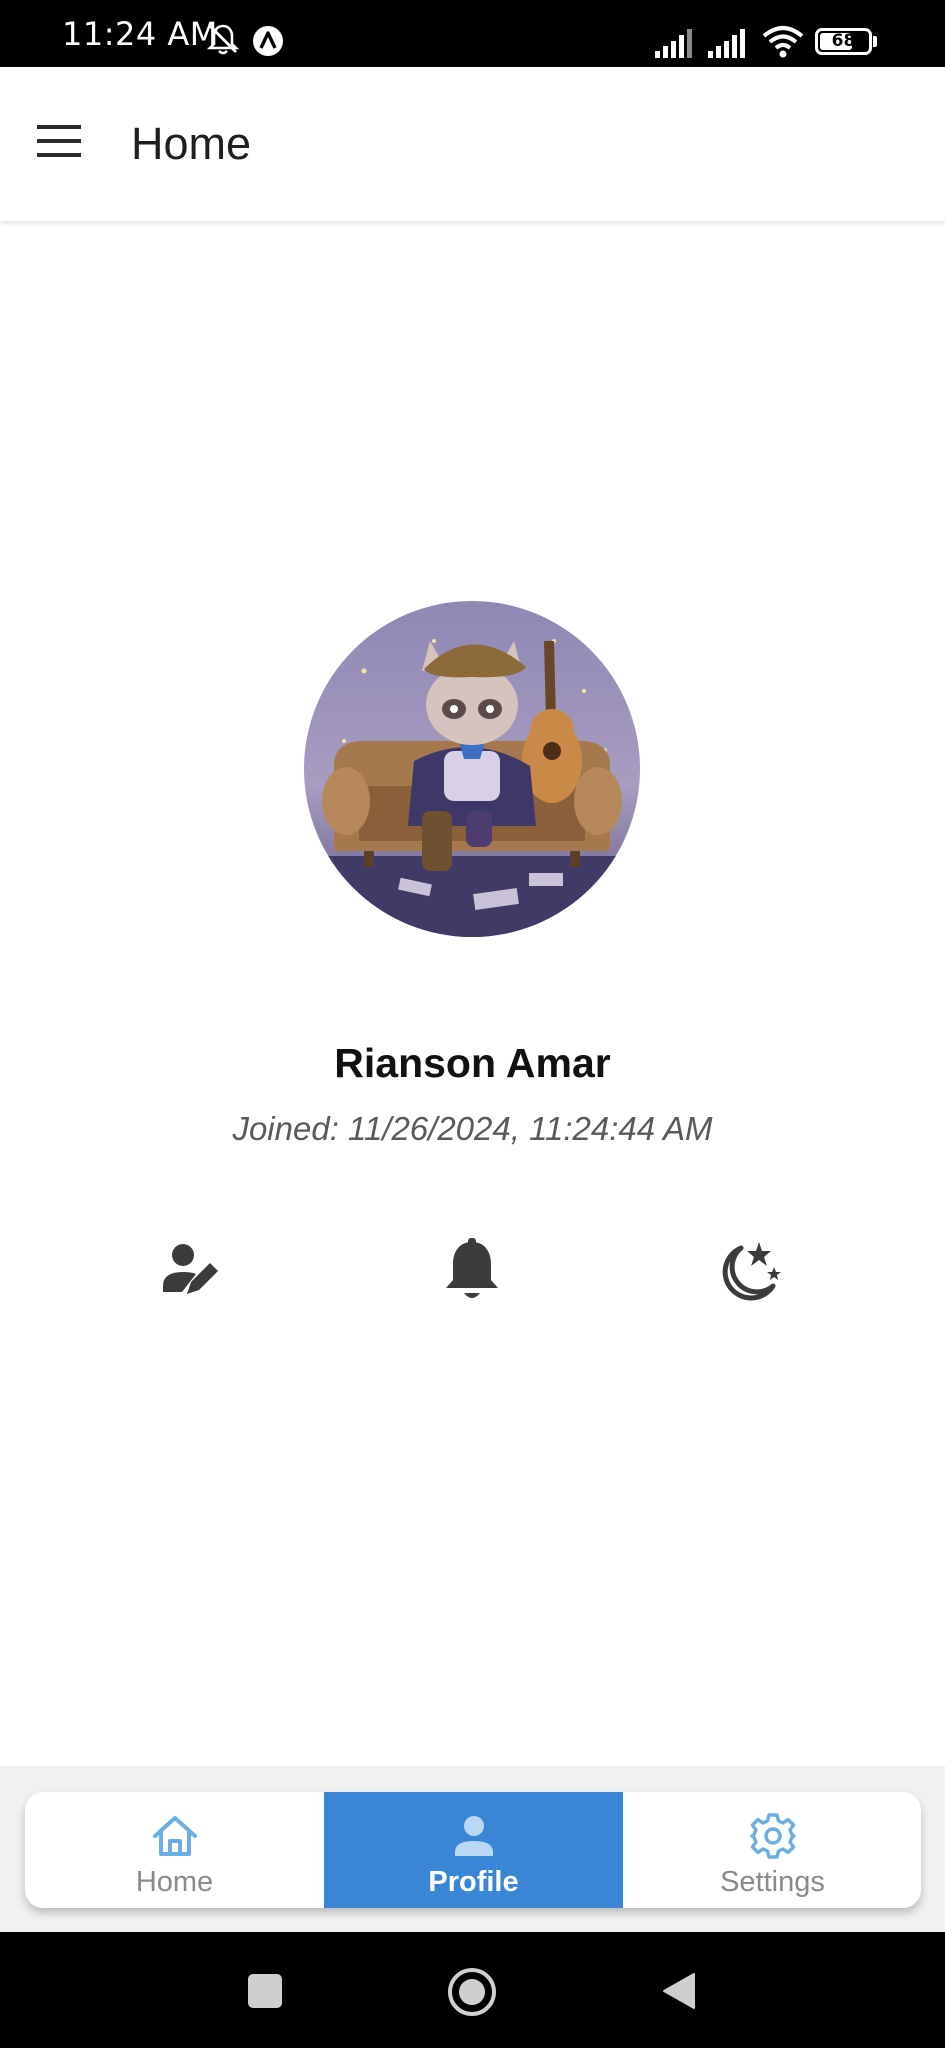 The height and width of the screenshot is (2048, 945). What do you see at coordinates (223, 39) in the screenshot?
I see `bell-off-icon` at bounding box center [223, 39].